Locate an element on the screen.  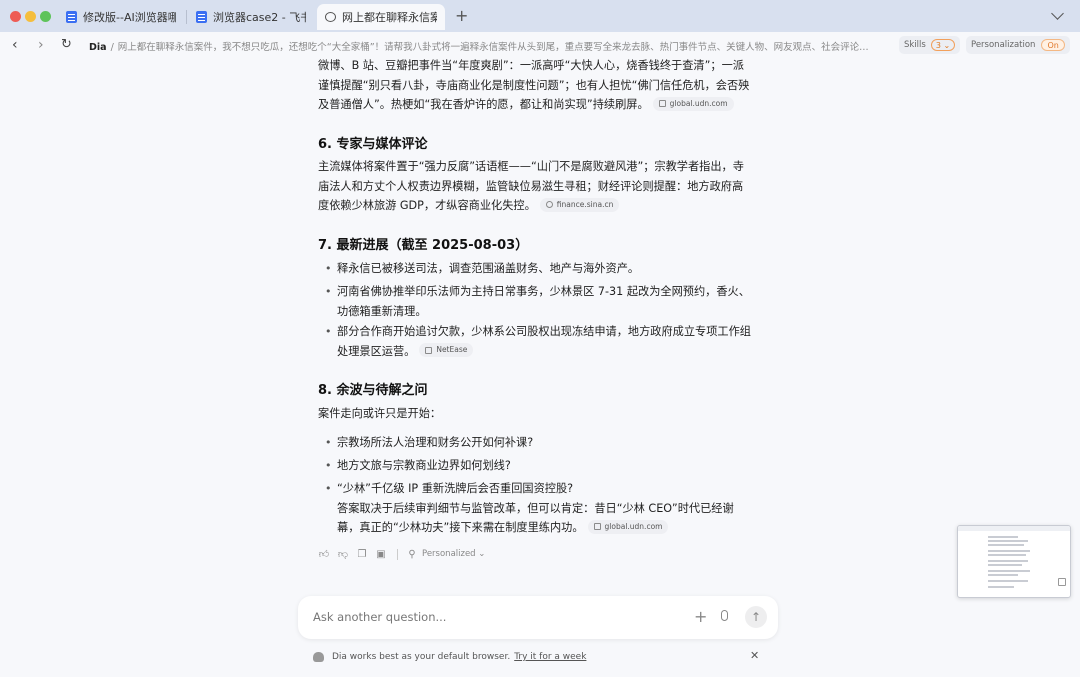
chevron-down-icon: ⌄ is located at coordinates (482, 554).